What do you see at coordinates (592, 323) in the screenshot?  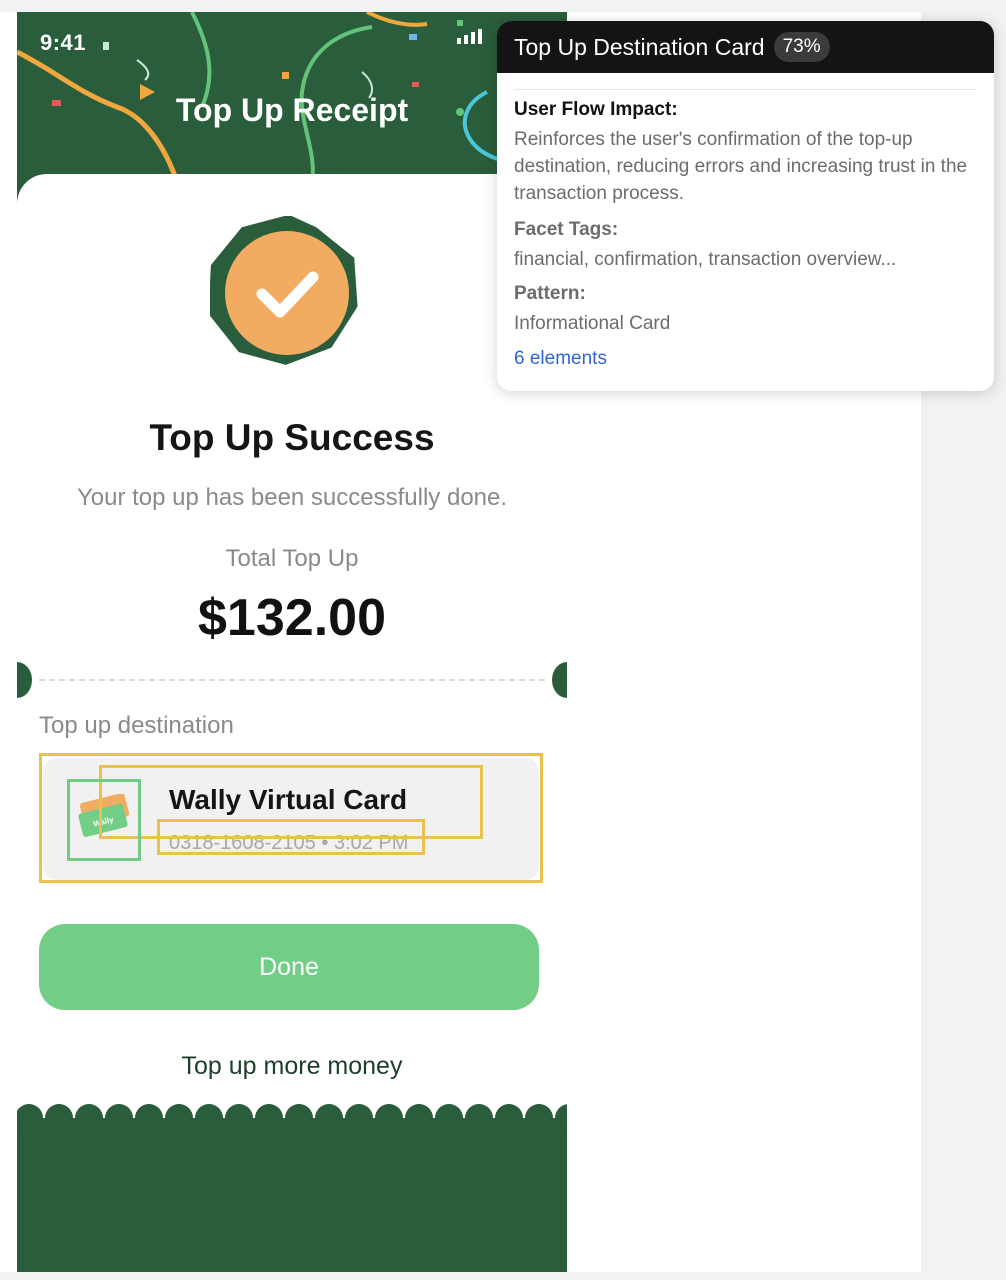 I see `pattern-text: Informational Card` at bounding box center [592, 323].